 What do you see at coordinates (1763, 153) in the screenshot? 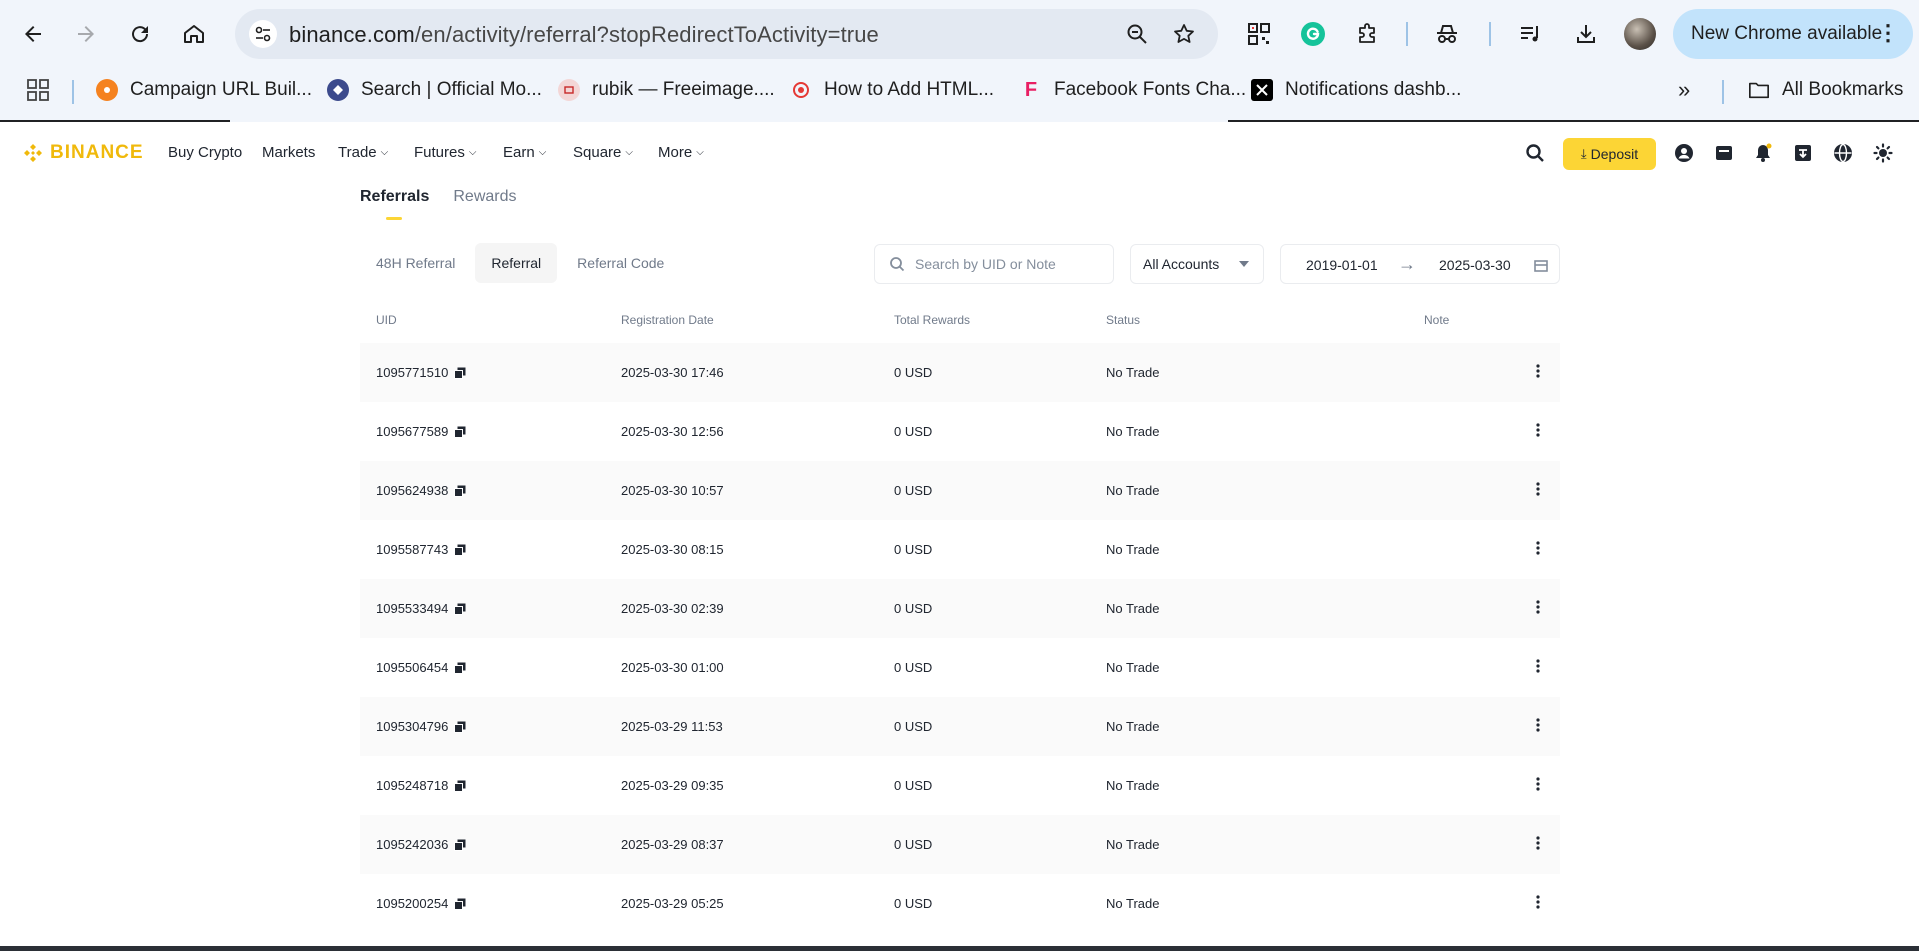
I see `notification-bell-icon` at bounding box center [1763, 153].